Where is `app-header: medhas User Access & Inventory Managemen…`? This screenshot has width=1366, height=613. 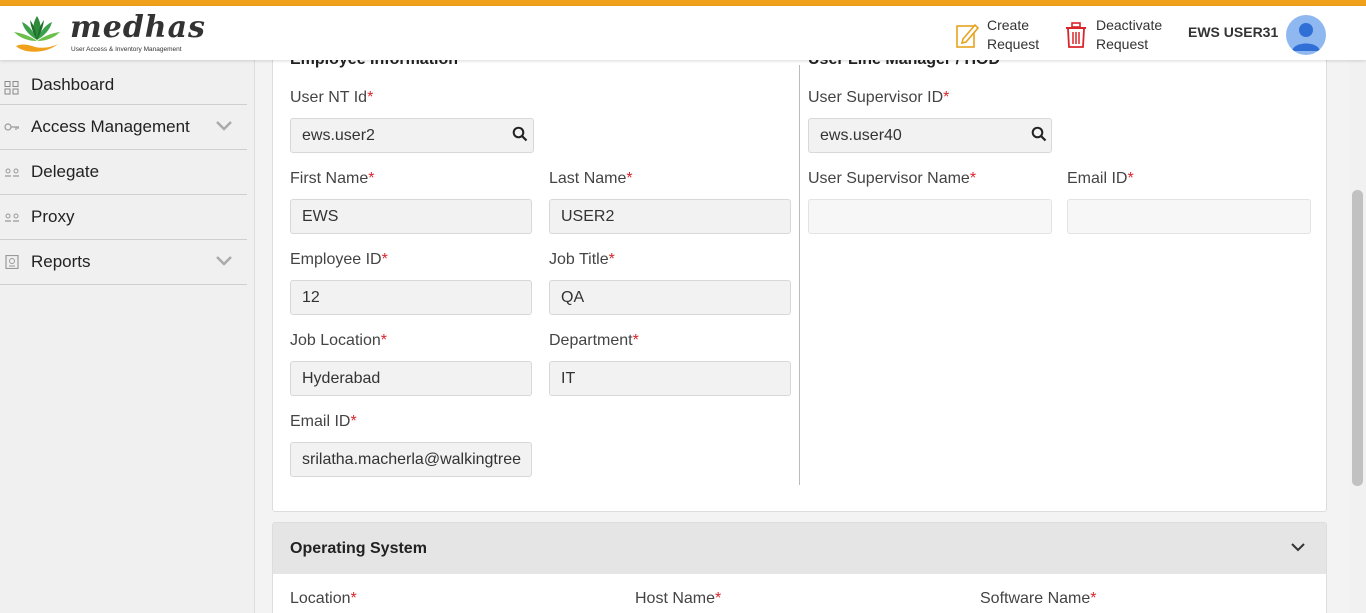
app-header: medhas User Access & Inventory Managemen… is located at coordinates (683, 33).